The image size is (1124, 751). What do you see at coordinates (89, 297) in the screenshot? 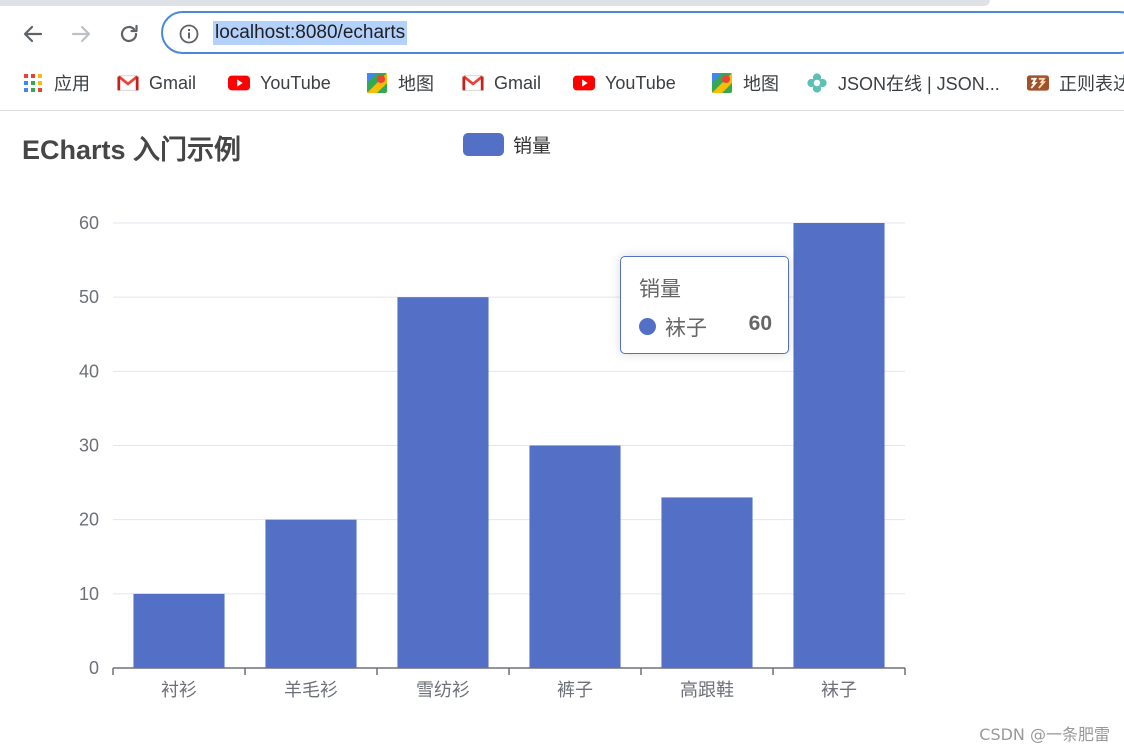
I see `y-tick-label: 50` at bounding box center [89, 297].